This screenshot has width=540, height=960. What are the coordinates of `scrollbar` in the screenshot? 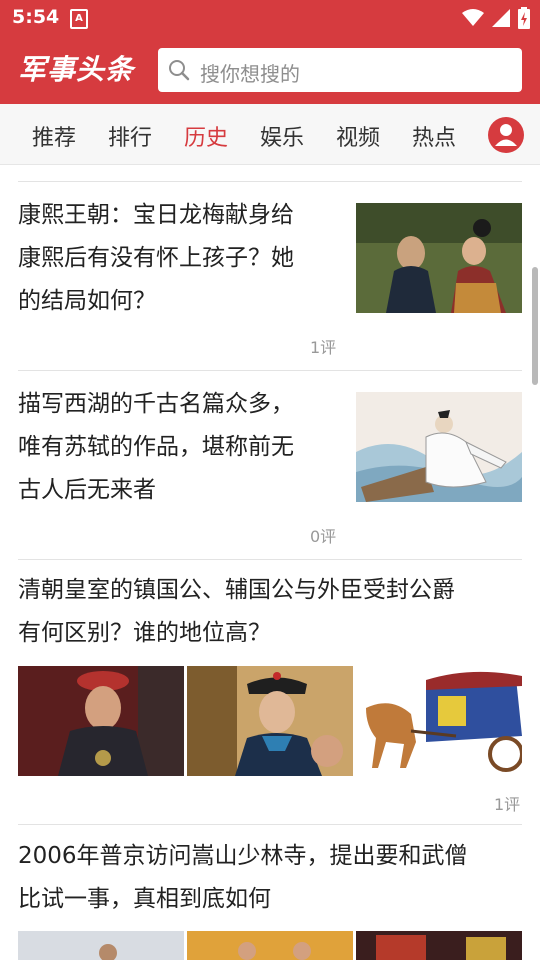 It's located at (535, 326).